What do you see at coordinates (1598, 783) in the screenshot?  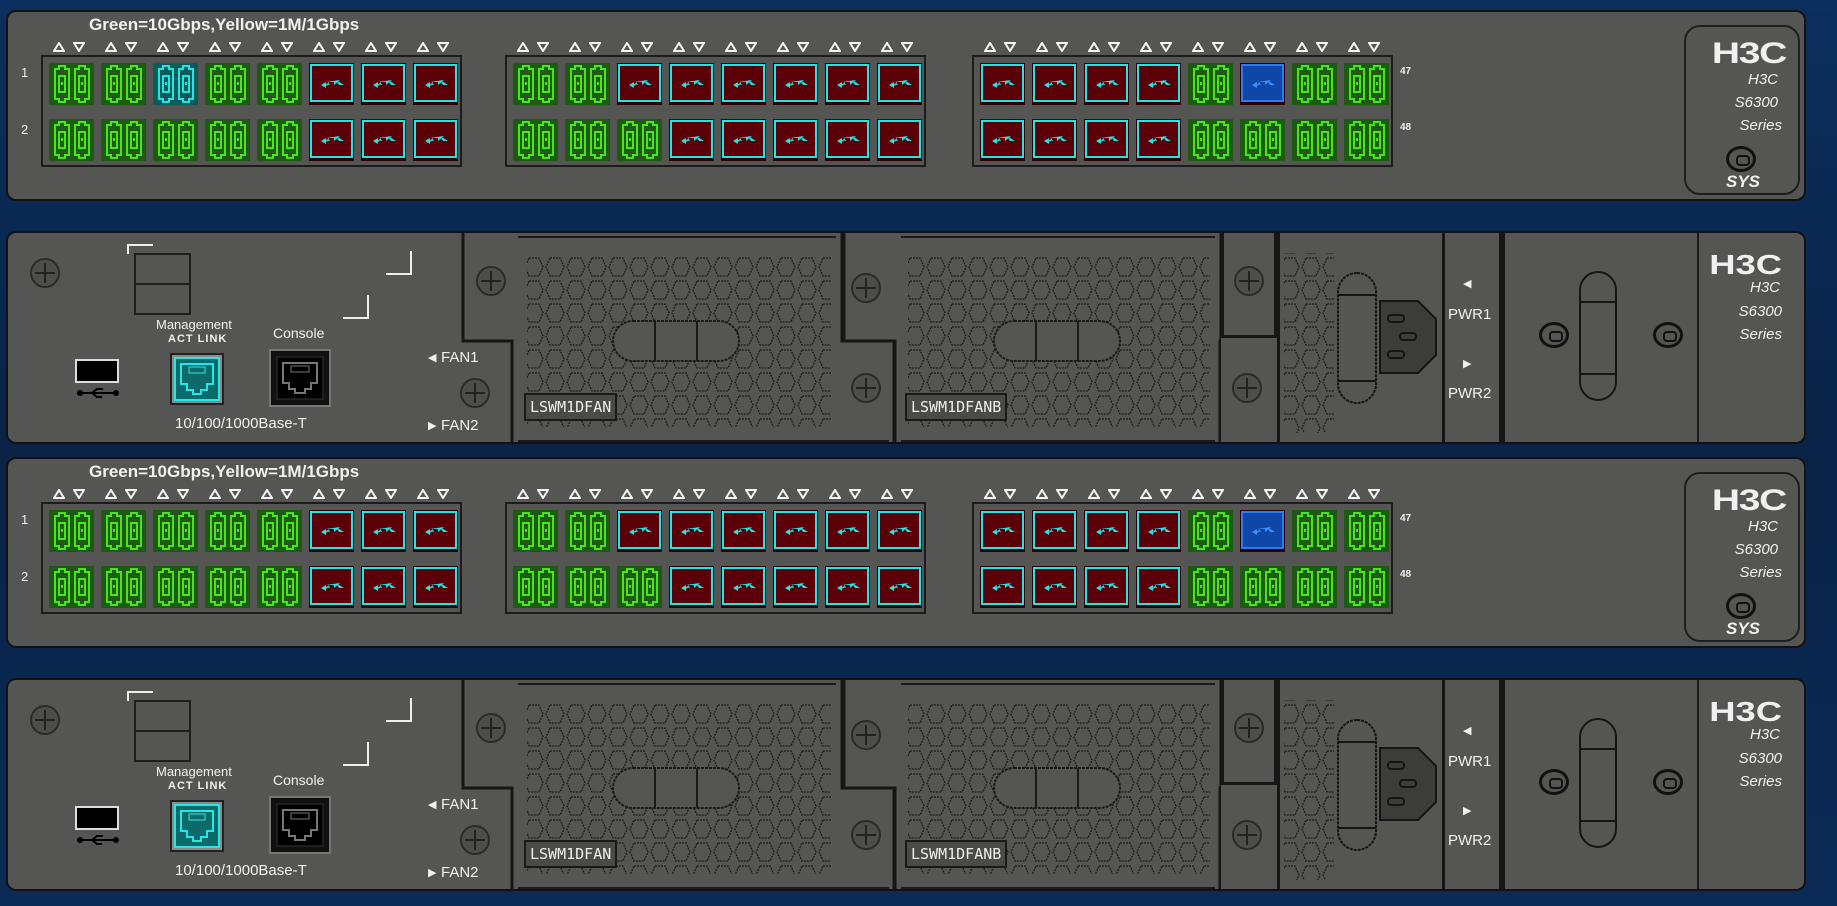 I see `handle` at bounding box center [1598, 783].